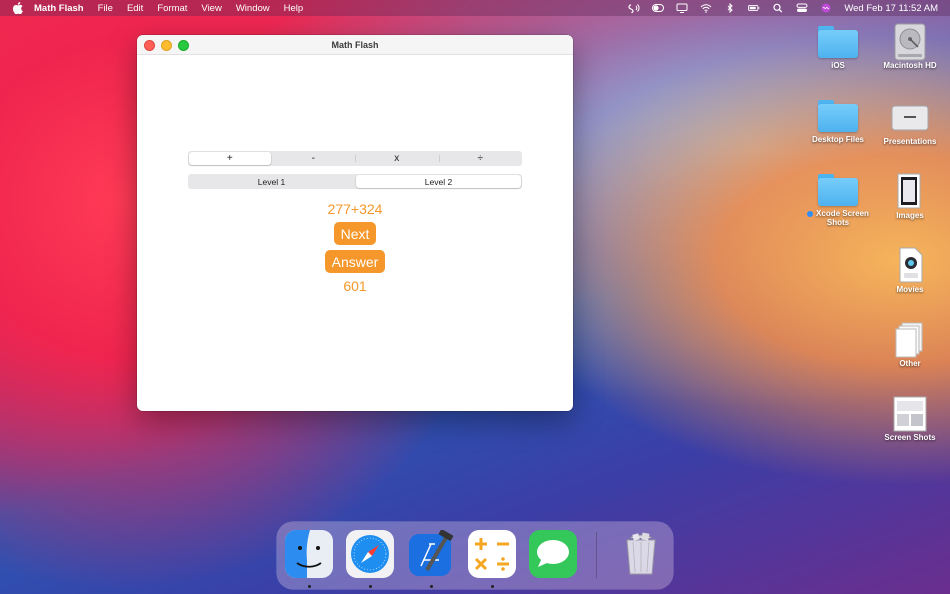  Describe the element at coordinates (910, 116) in the screenshot. I see `external-drive-icon` at that location.